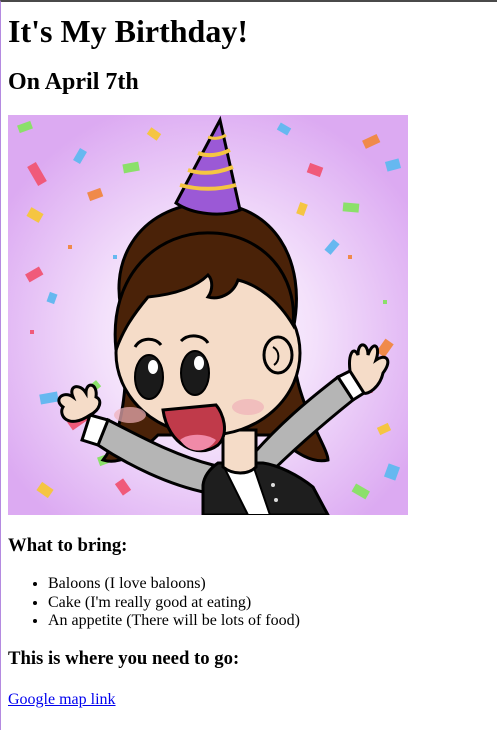 This screenshot has width=499, height=732. Describe the element at coordinates (124, 658) in the screenshot. I see `location-heading: This is where you need to go:` at that location.